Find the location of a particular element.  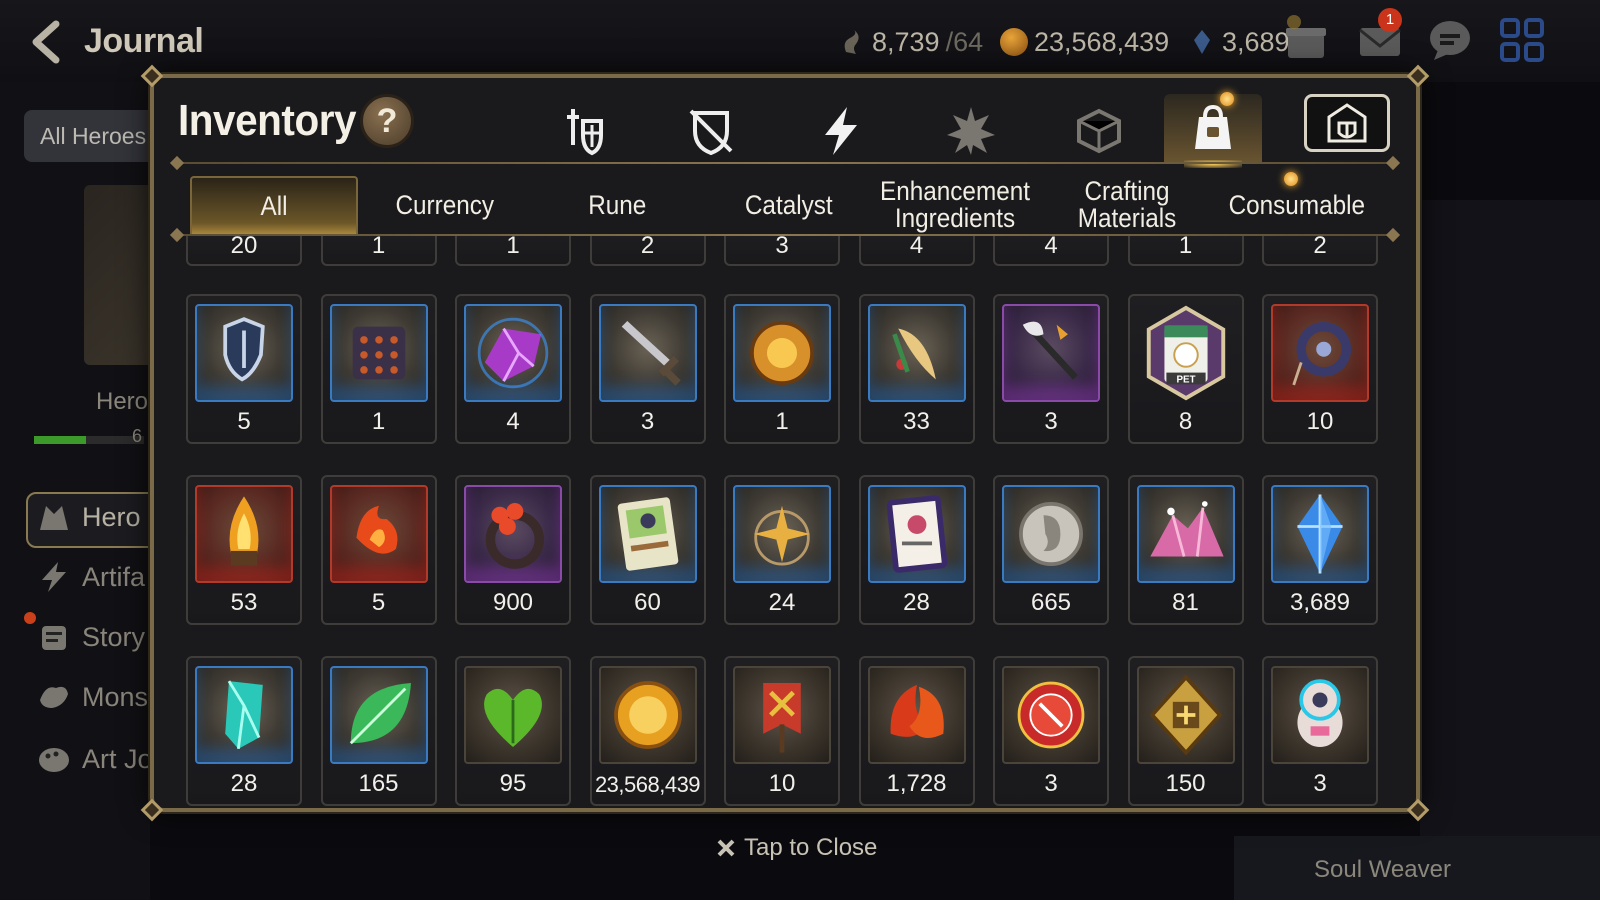

stamina-display: 8,739/64 is located at coordinates (910, 42).